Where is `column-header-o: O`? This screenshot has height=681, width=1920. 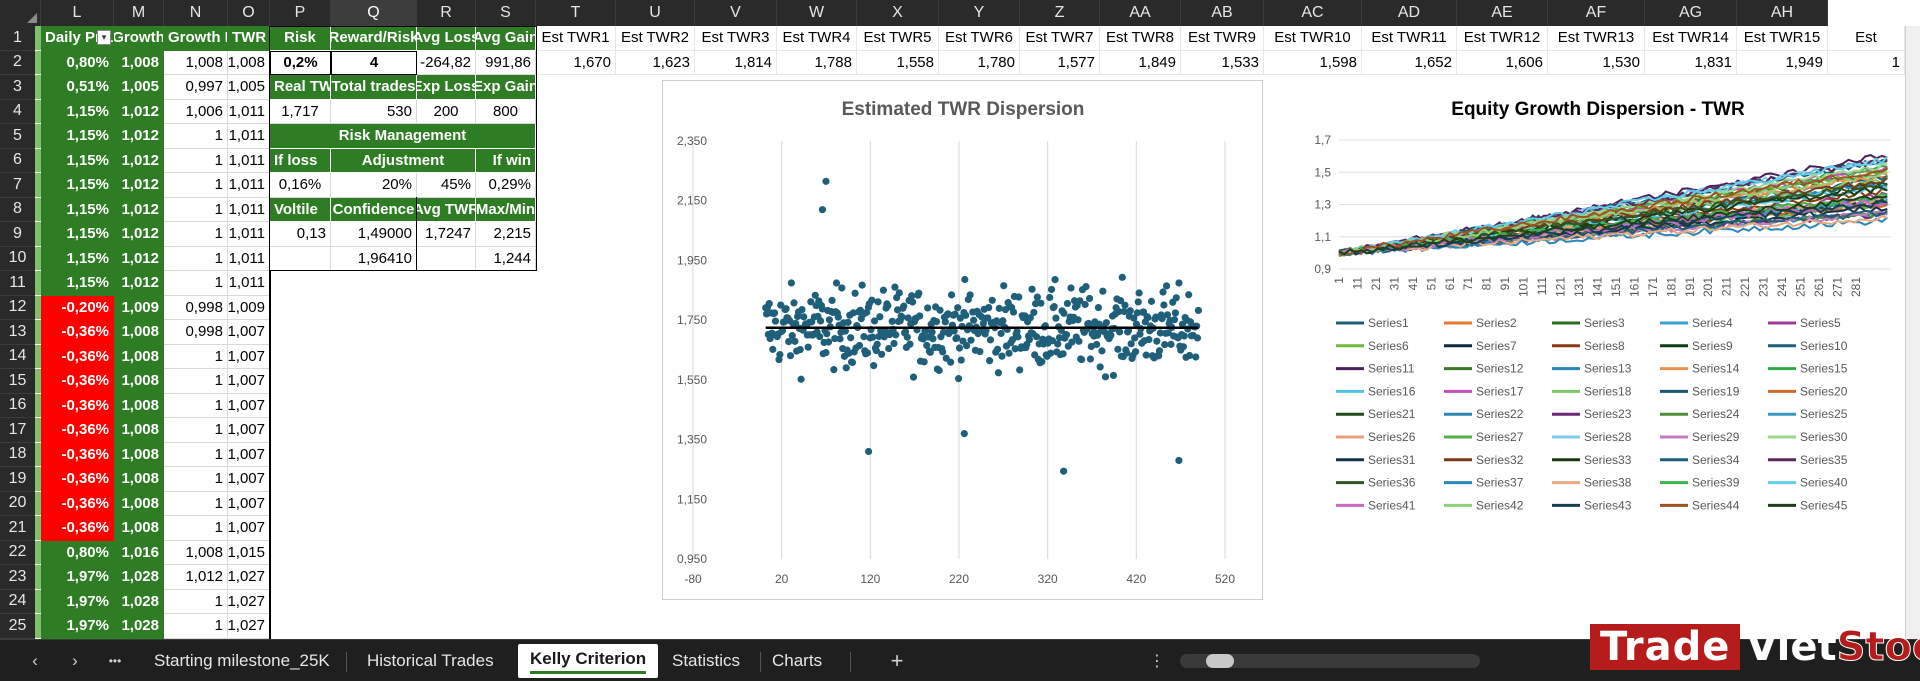 column-header-o: O is located at coordinates (249, 13).